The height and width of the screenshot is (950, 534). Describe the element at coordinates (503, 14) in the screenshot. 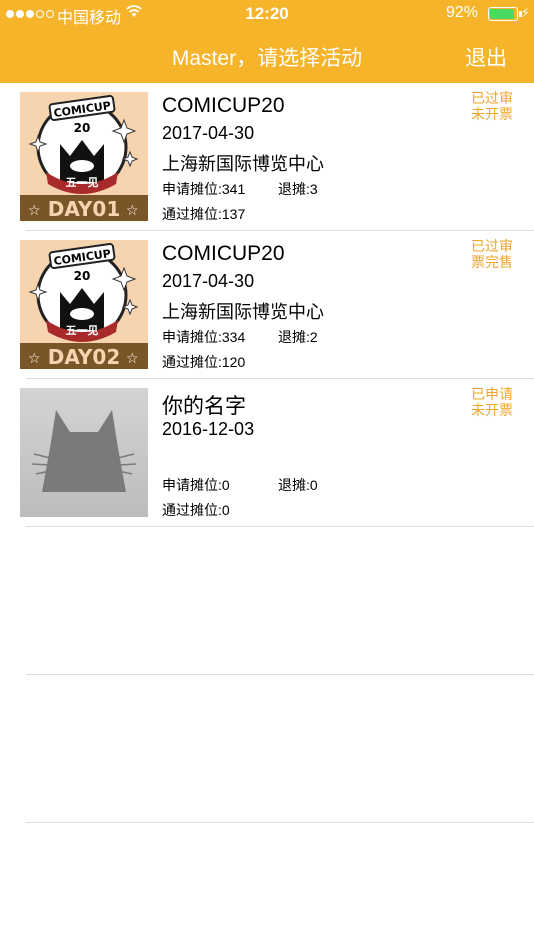

I see `battery-icon` at that location.